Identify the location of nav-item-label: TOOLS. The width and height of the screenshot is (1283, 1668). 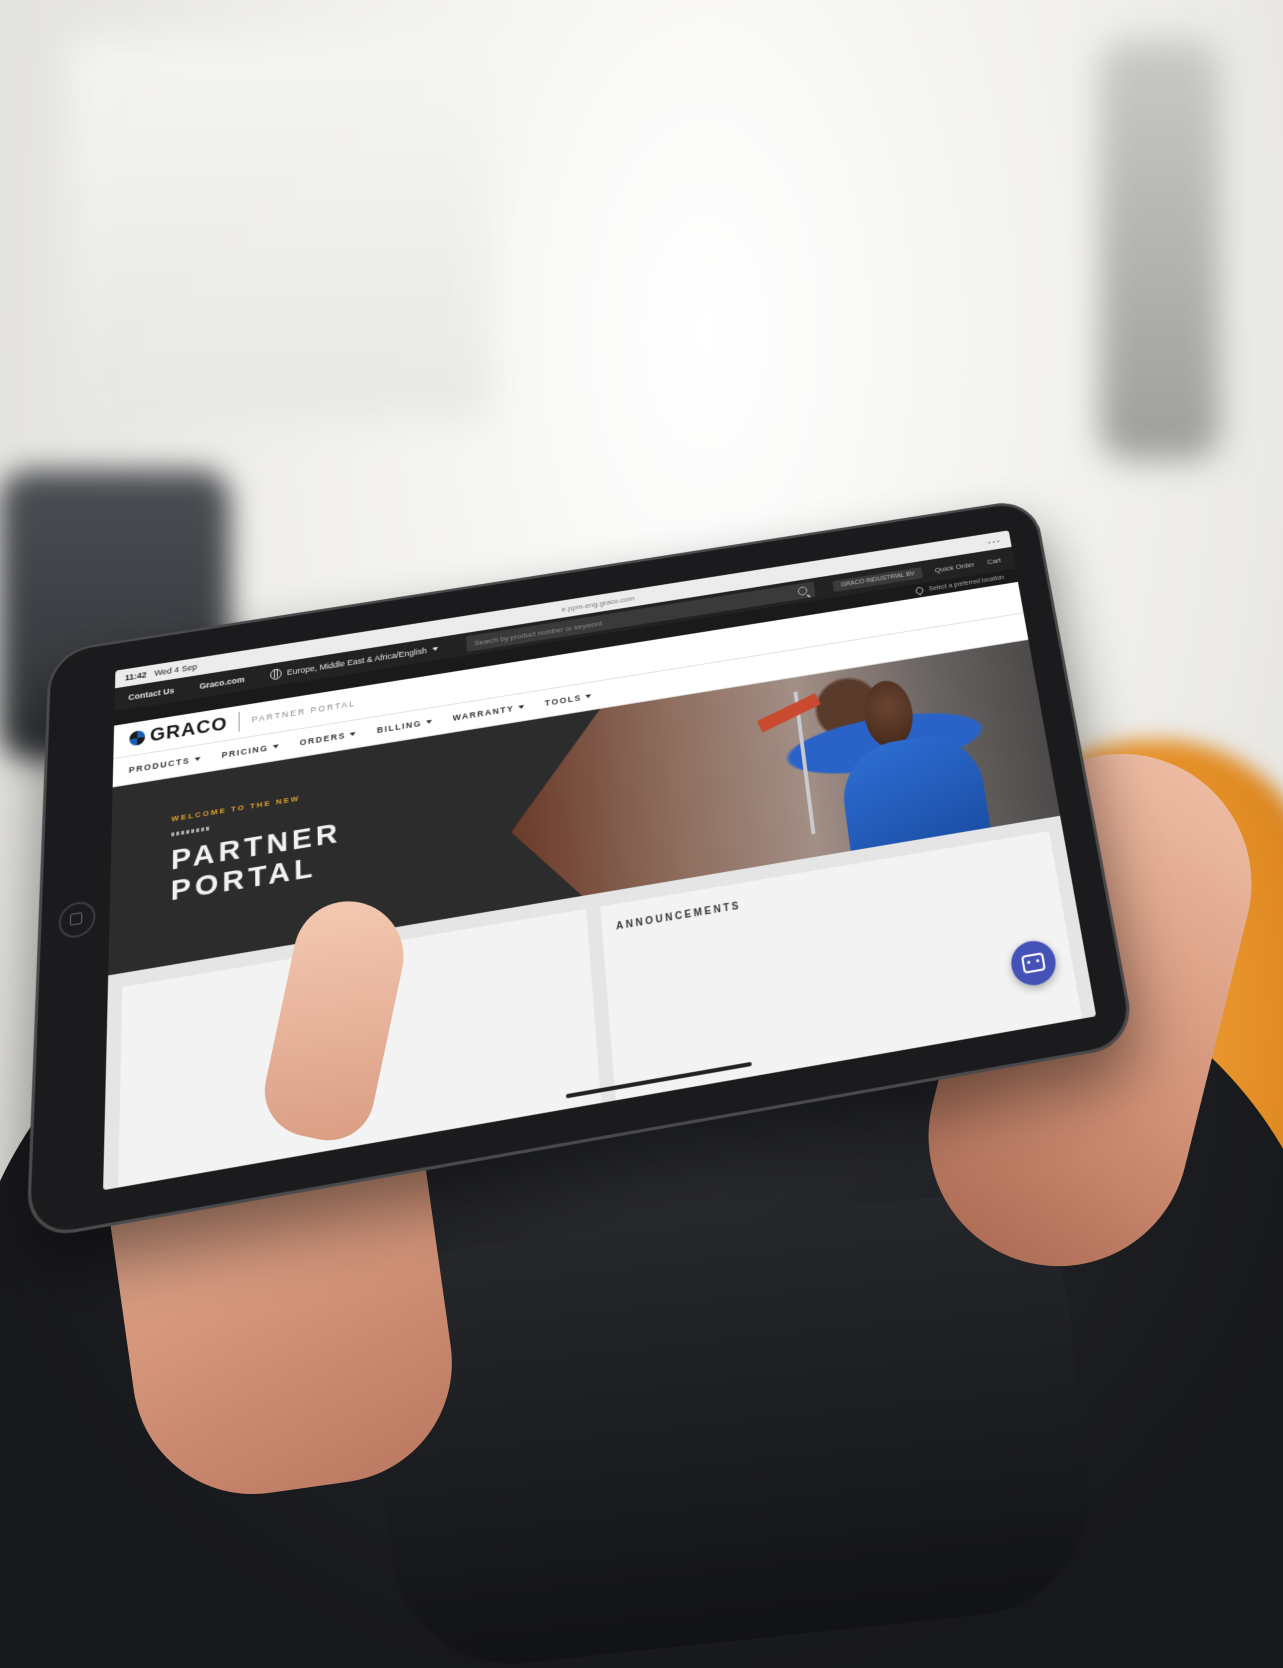
(563, 700).